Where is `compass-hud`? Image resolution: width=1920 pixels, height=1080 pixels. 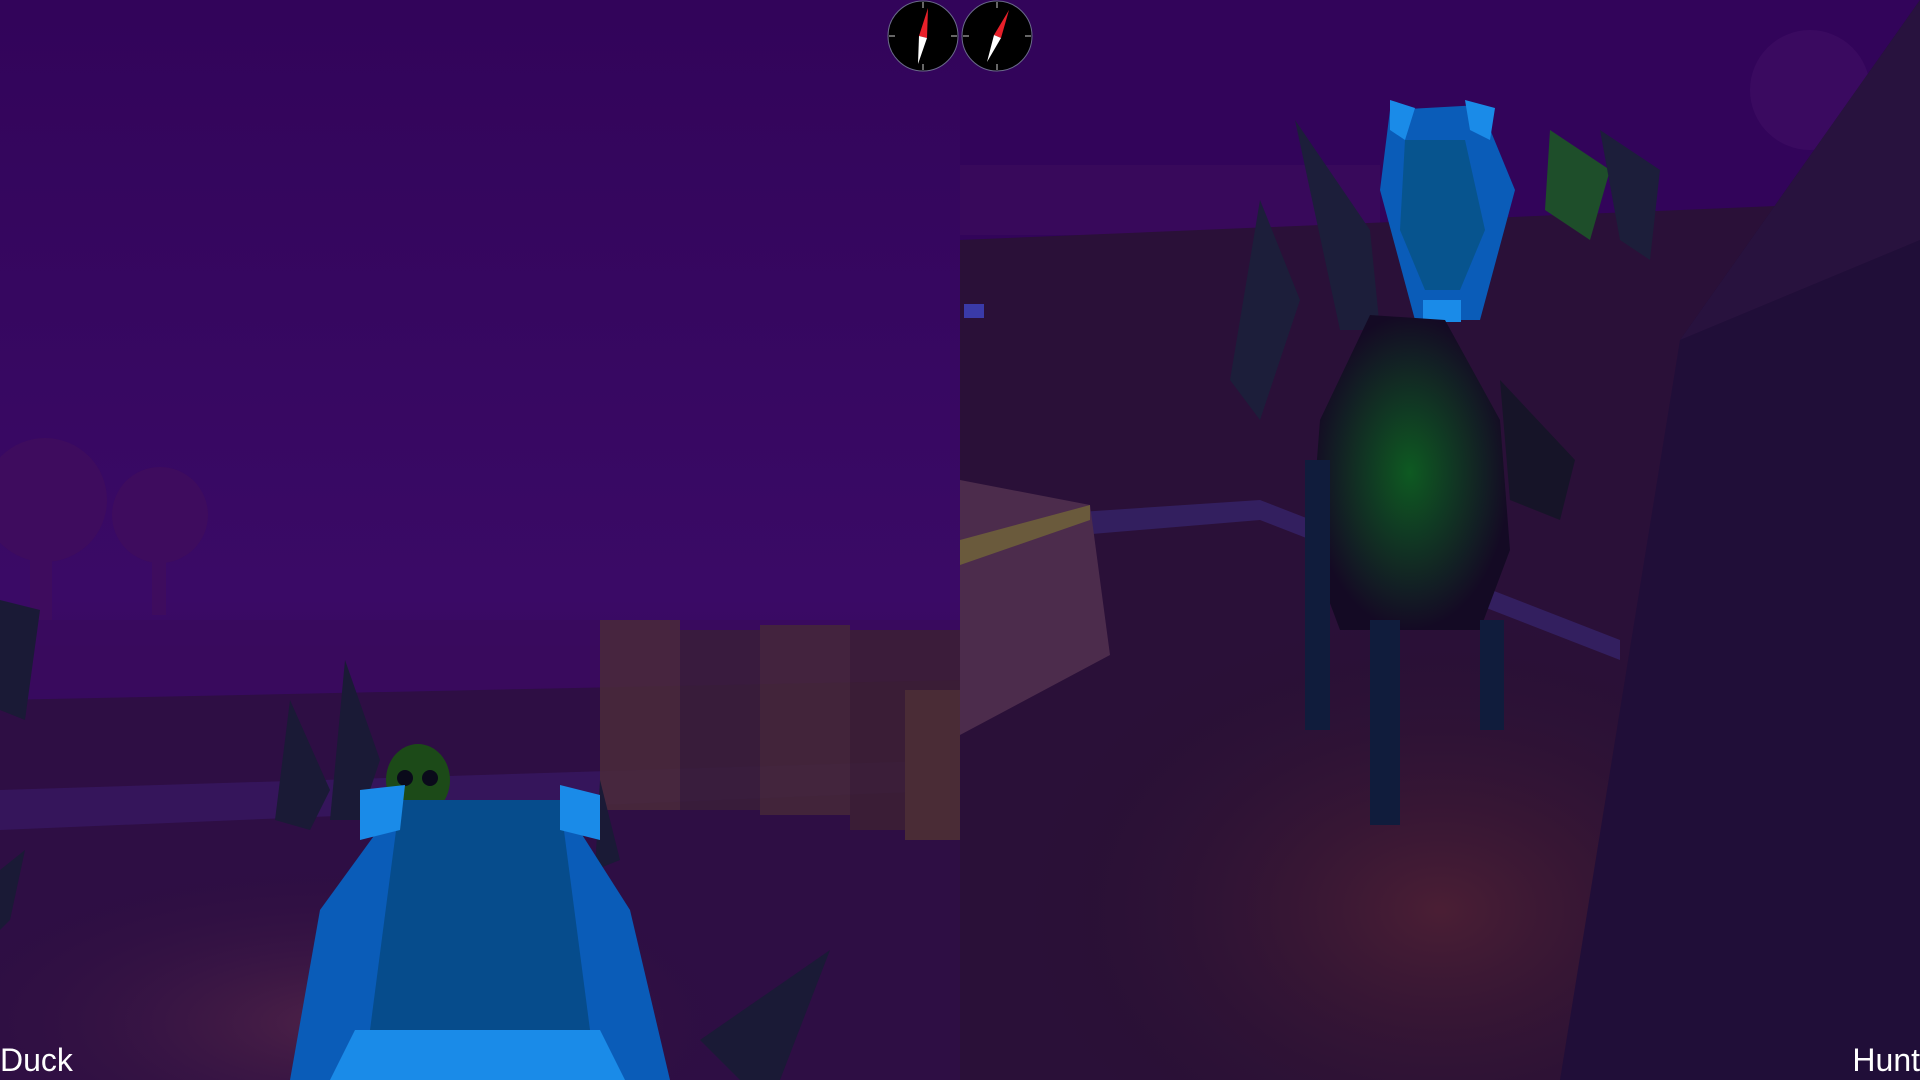 compass-hud is located at coordinates (960, 37).